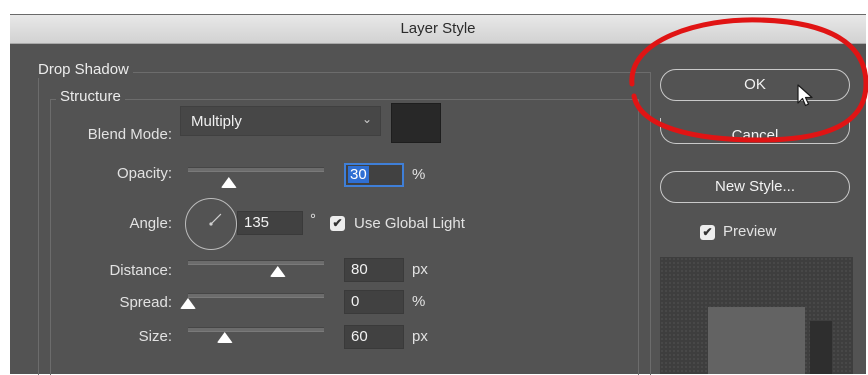 The image size is (868, 375). I want to click on preview-label: Preview, so click(749, 231).